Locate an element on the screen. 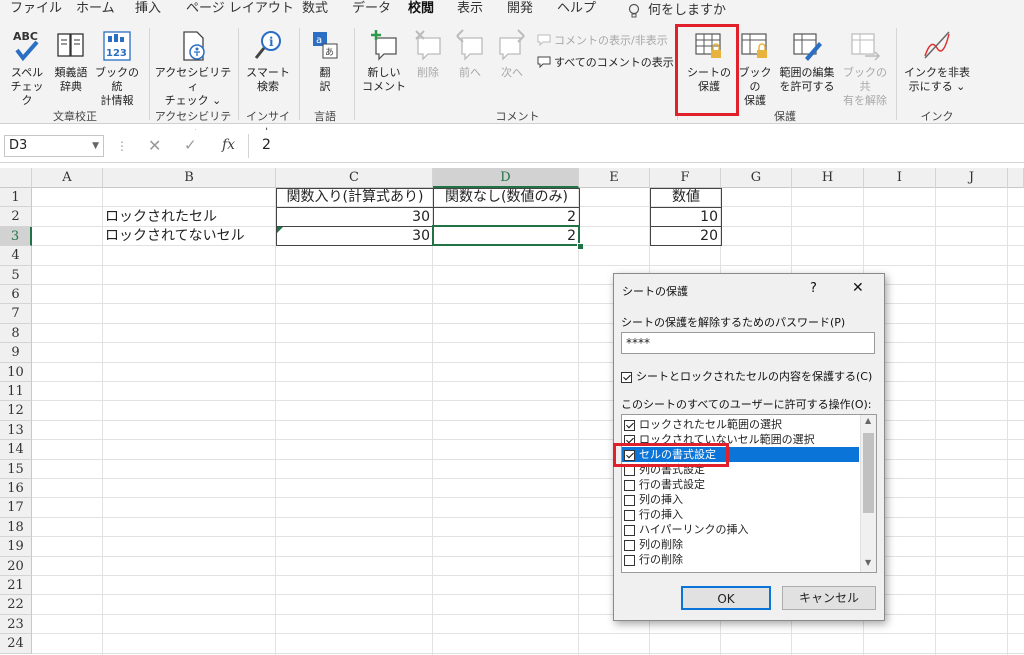 The width and height of the screenshot is (1024, 655). cell-D1: 関数なし(数値のみ) is located at coordinates (506, 197).